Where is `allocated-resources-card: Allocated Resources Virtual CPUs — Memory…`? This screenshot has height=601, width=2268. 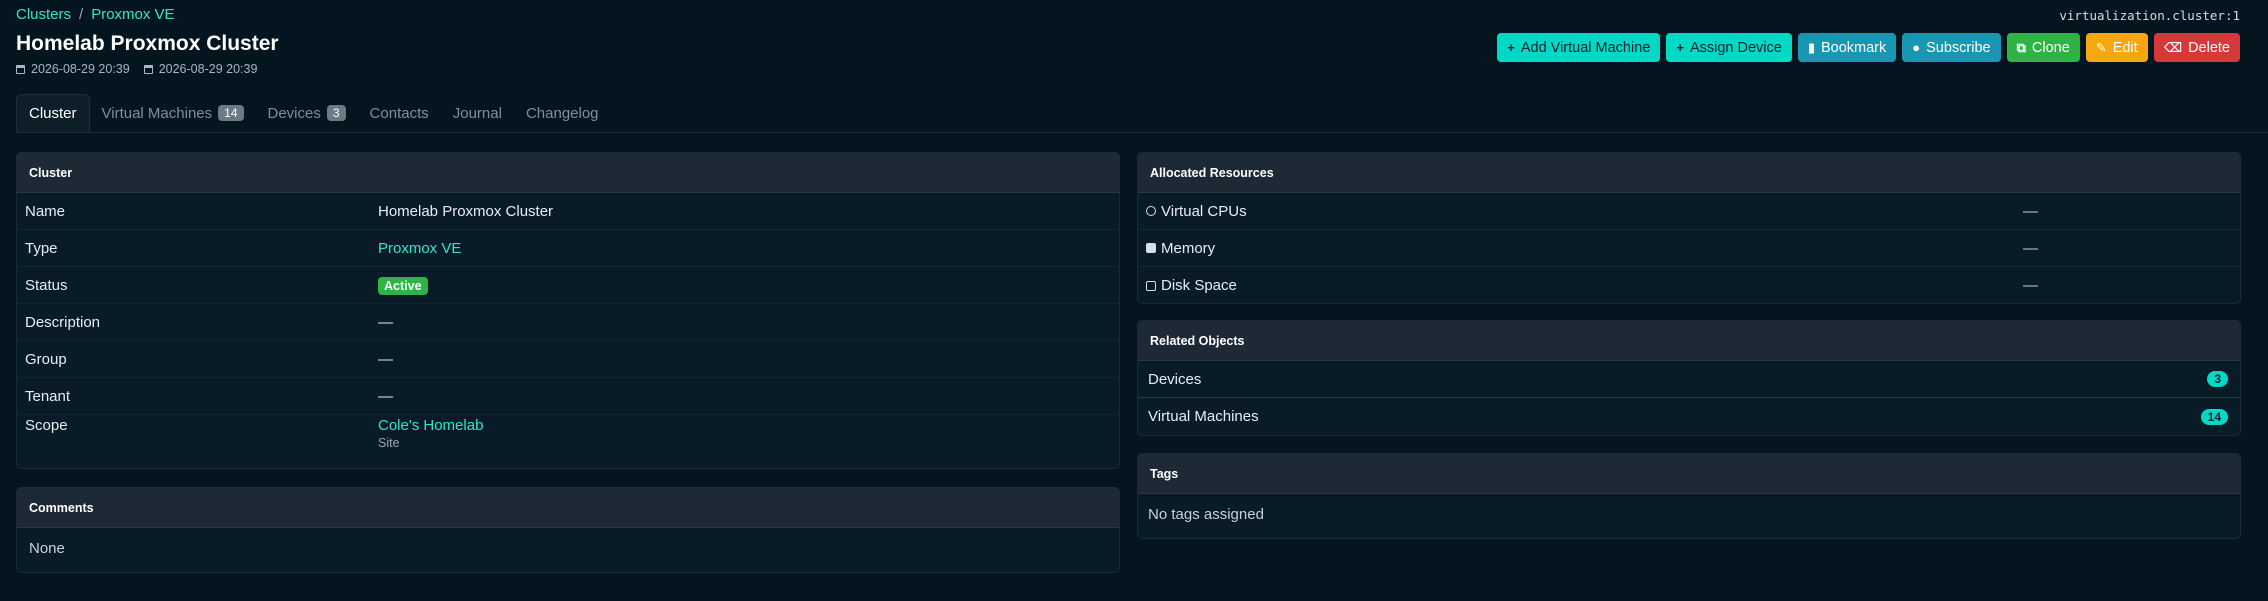
allocated-resources-card: Allocated Resources Virtual CPUs — Memory… is located at coordinates (1689, 228).